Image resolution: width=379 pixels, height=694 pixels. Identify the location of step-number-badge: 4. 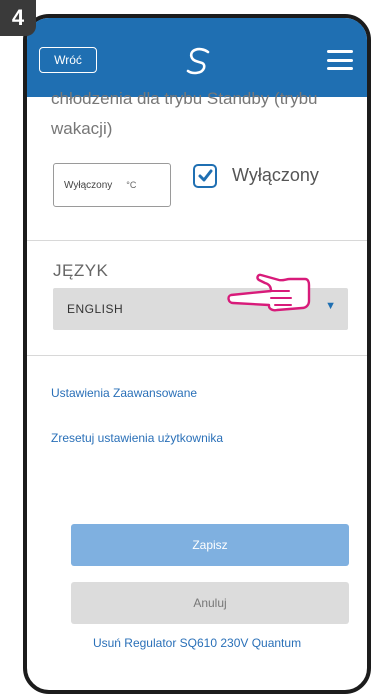
(18, 18).